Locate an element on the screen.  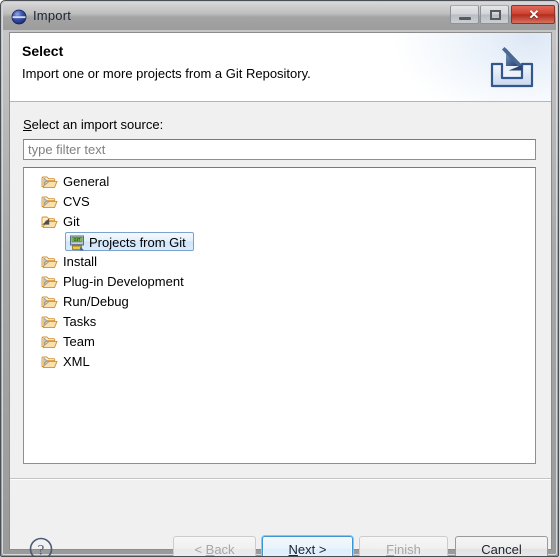
select-source-label: Select an import source: is located at coordinates (93, 124).